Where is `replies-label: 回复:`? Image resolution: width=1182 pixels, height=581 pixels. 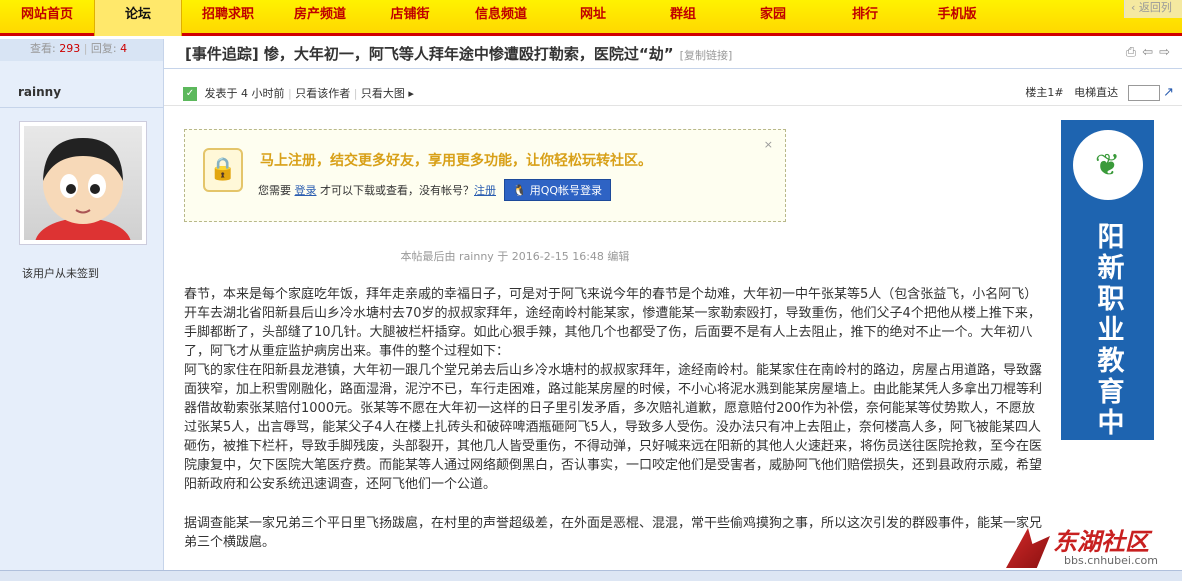
replies-label: 回复: is located at coordinates (103, 48).